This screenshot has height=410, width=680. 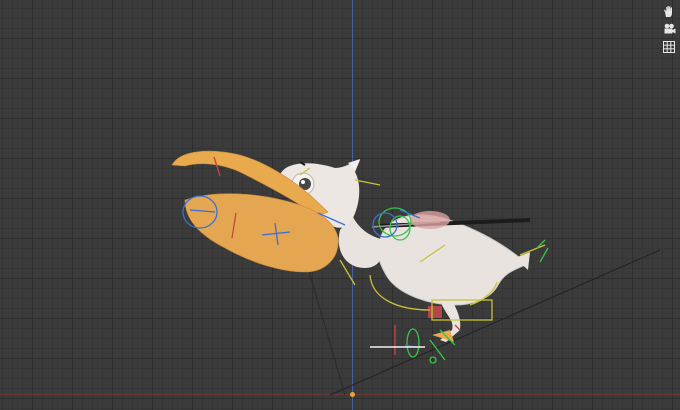 What do you see at coordinates (669, 47) in the screenshot?
I see `grid-ortho-icon` at bounding box center [669, 47].